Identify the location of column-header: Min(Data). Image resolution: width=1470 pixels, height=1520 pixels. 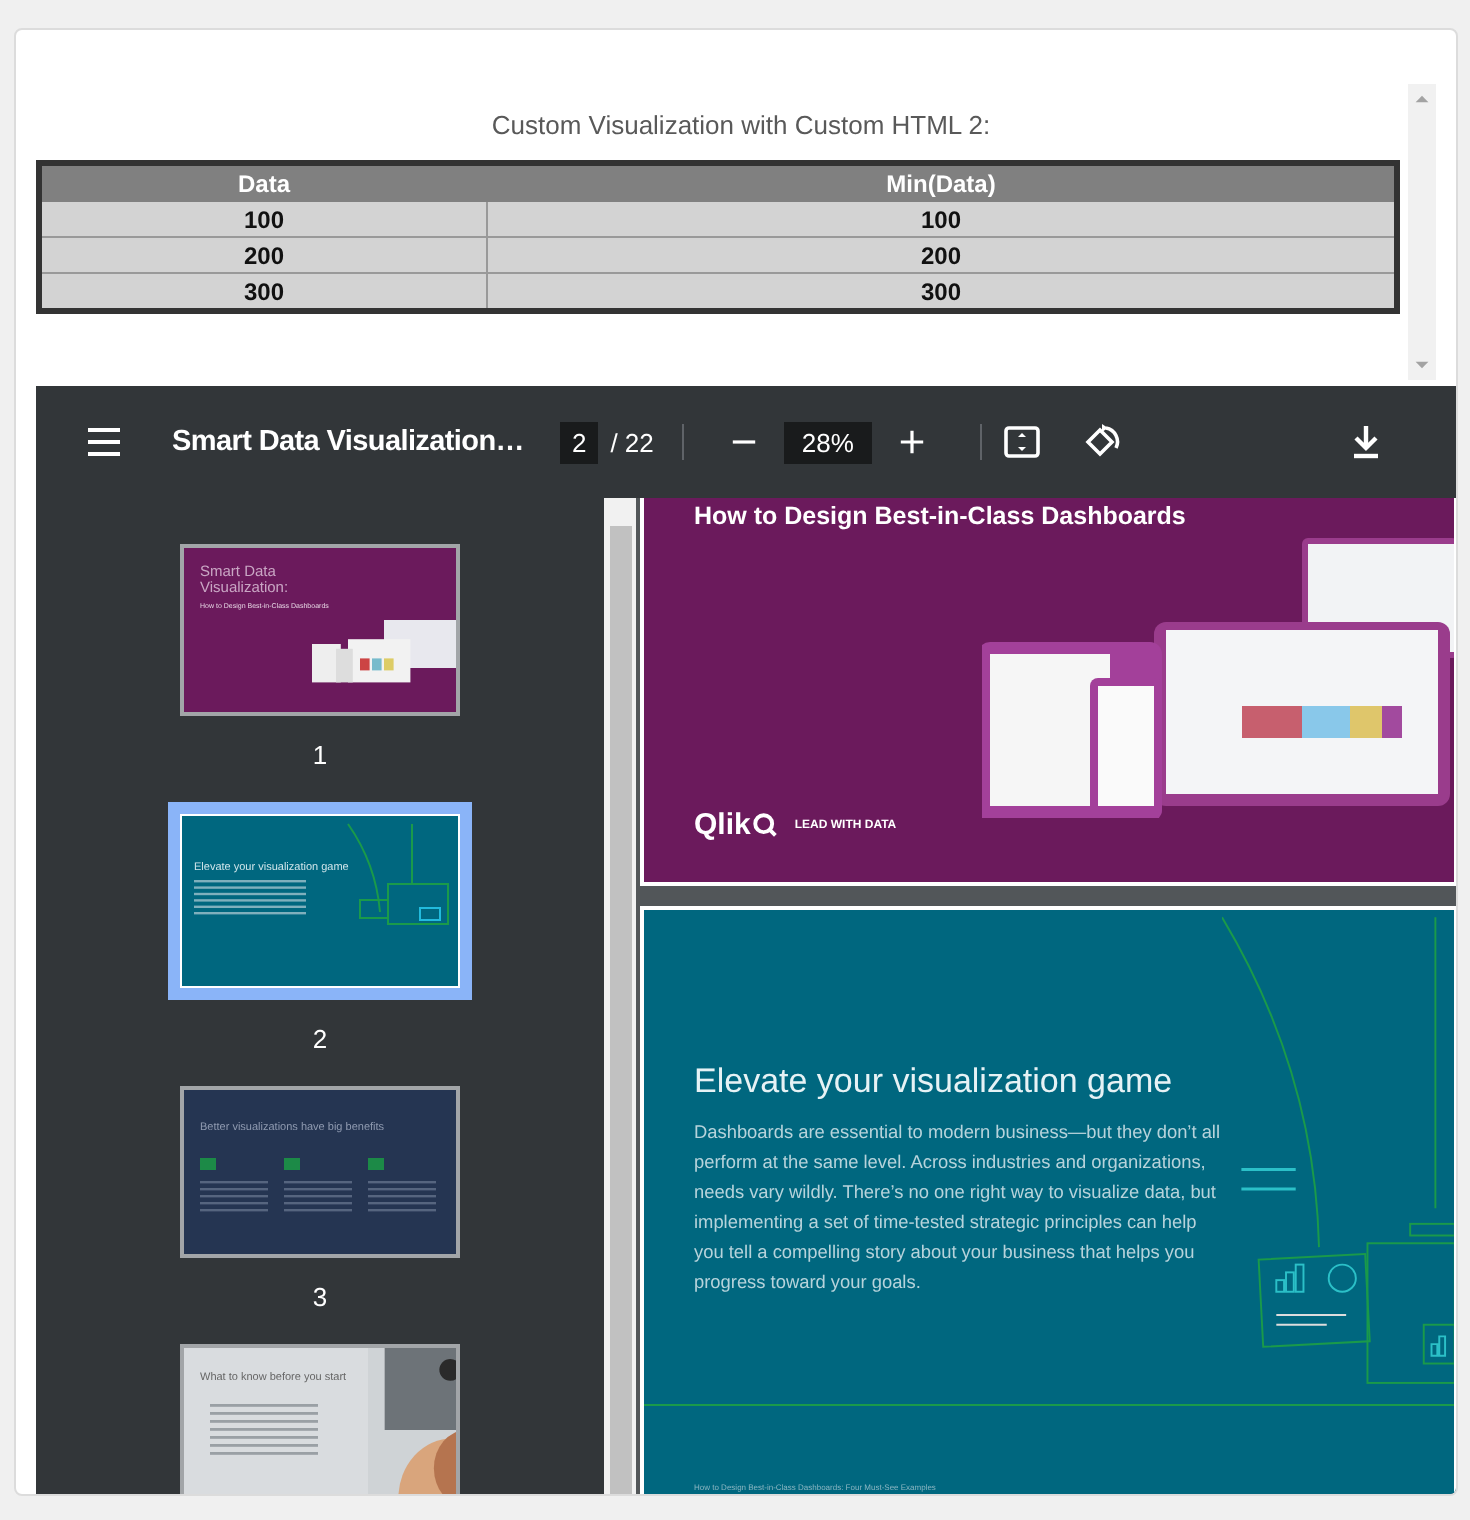
(942, 182).